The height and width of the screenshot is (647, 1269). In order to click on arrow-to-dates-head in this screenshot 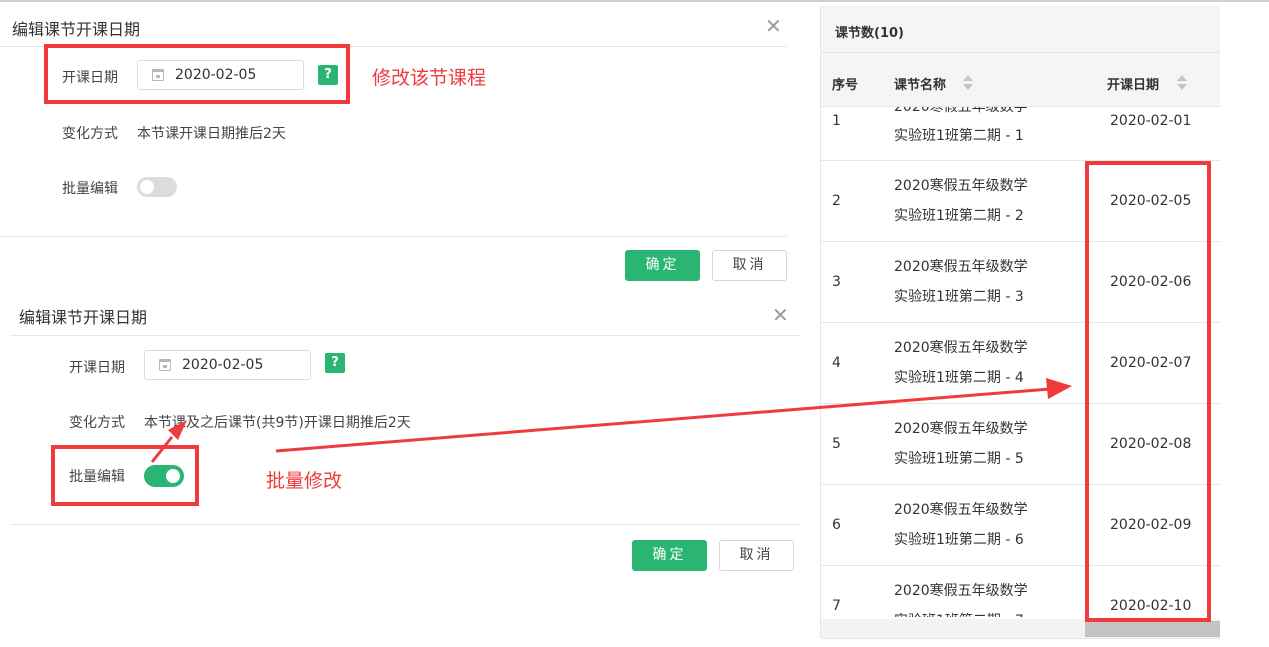, I will do `click(1059, 388)`.